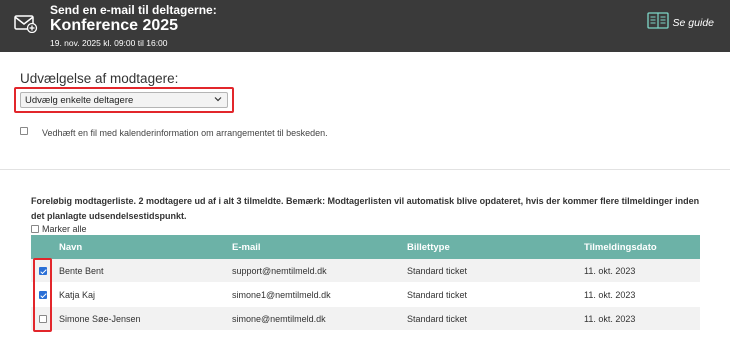 This screenshot has height=337, width=730. Describe the element at coordinates (246, 247) in the screenshot. I see `column-header-email: E-mail` at that location.